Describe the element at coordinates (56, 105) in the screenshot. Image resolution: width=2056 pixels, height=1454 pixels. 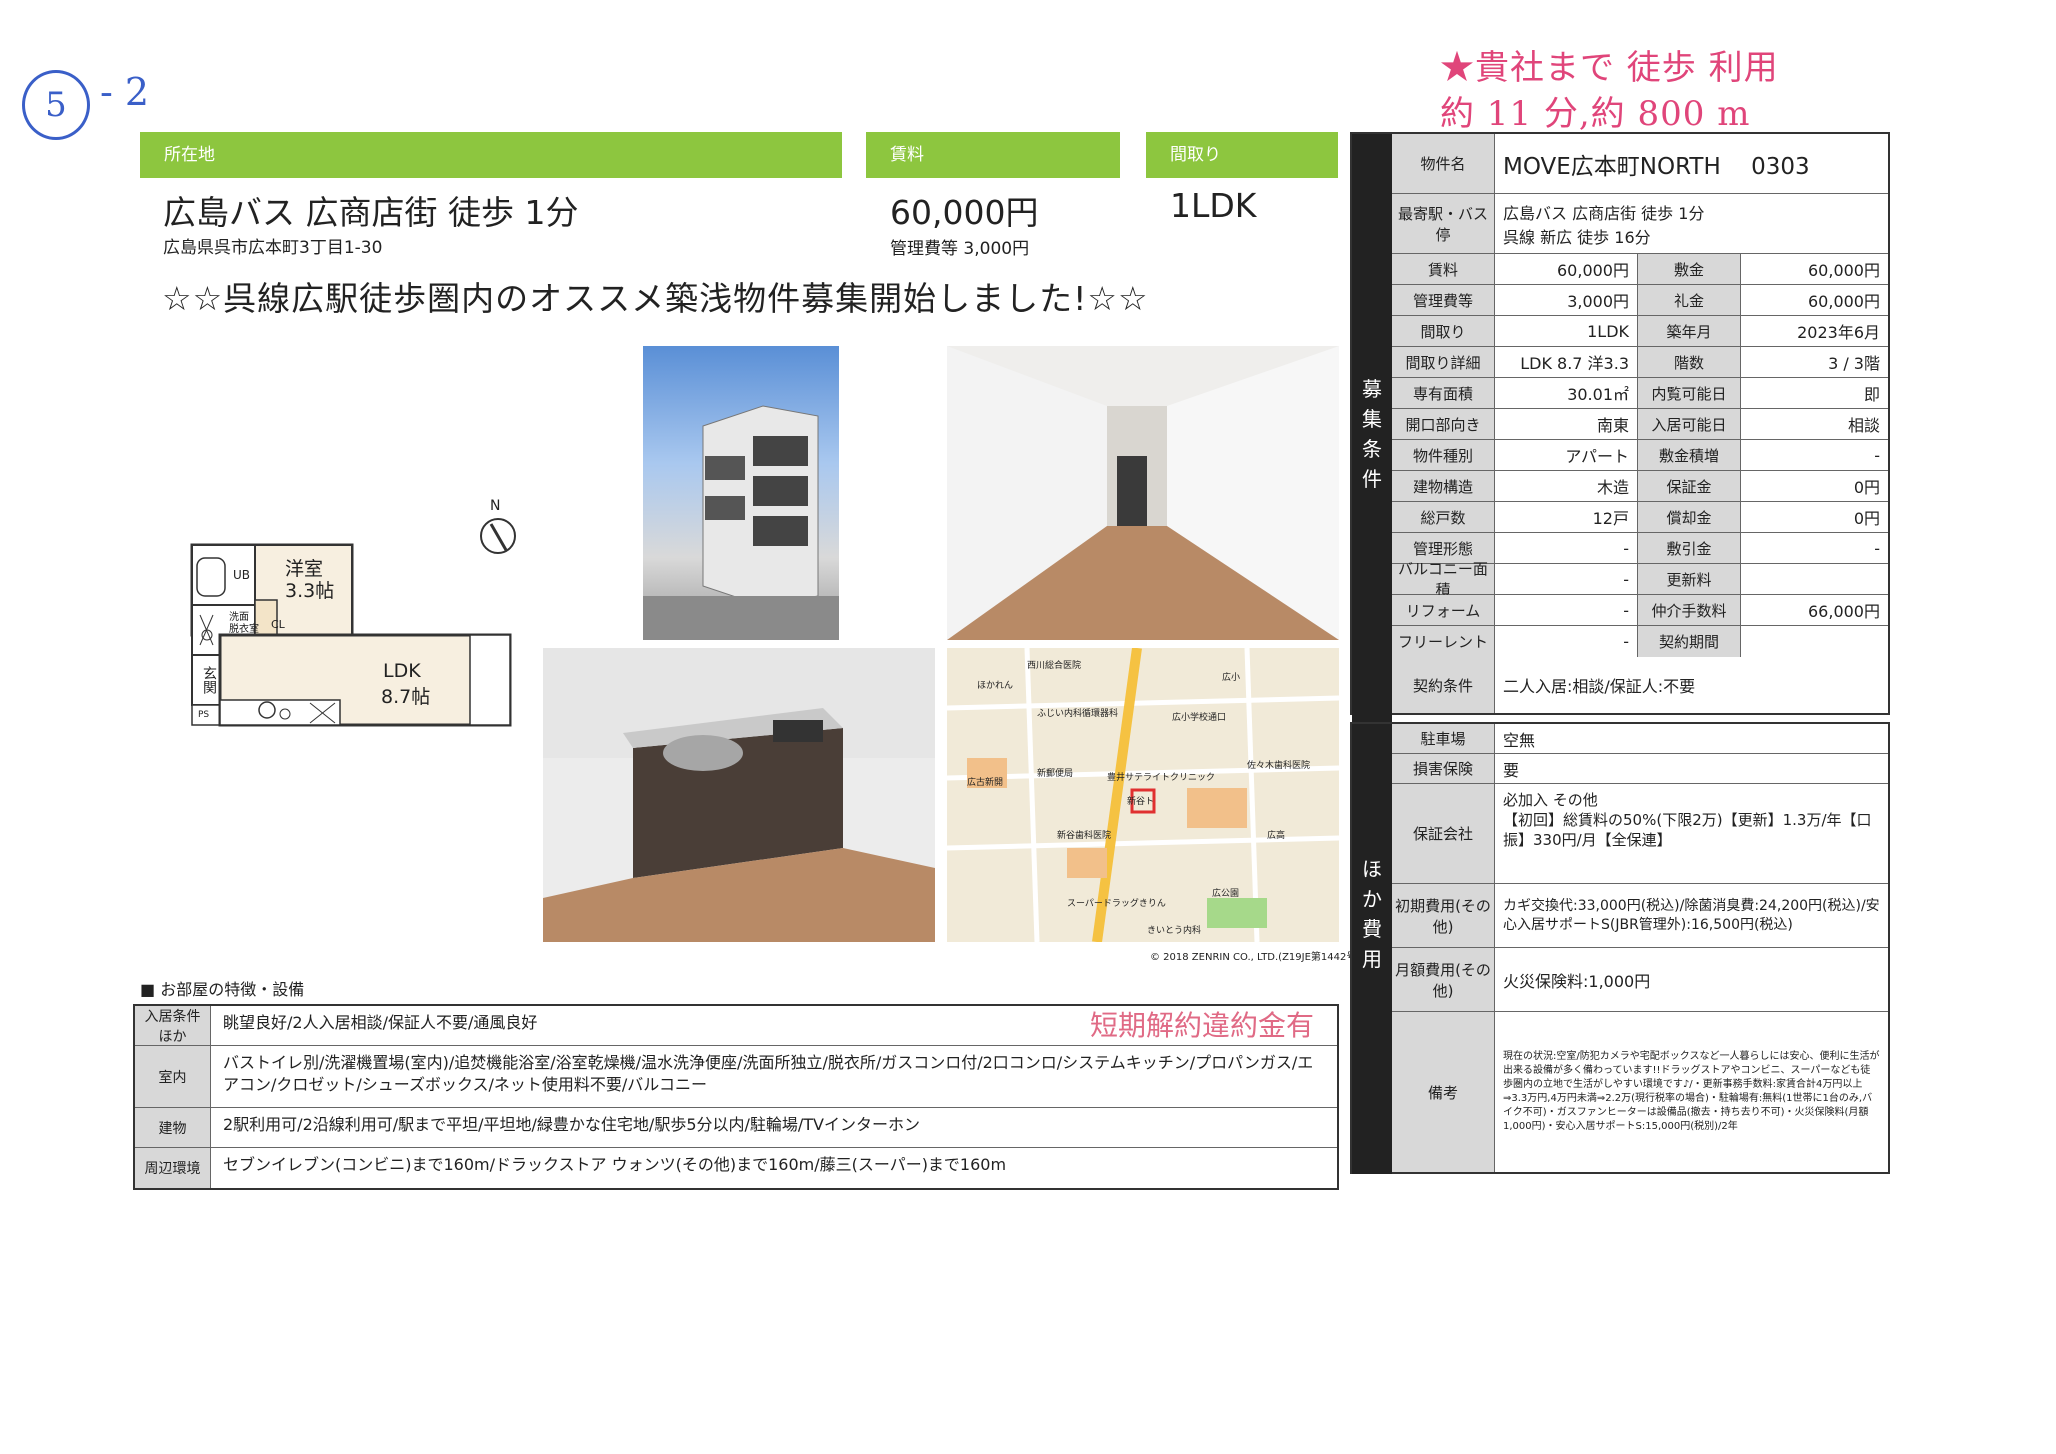
I see `handwritten-circled-number: 5` at that location.